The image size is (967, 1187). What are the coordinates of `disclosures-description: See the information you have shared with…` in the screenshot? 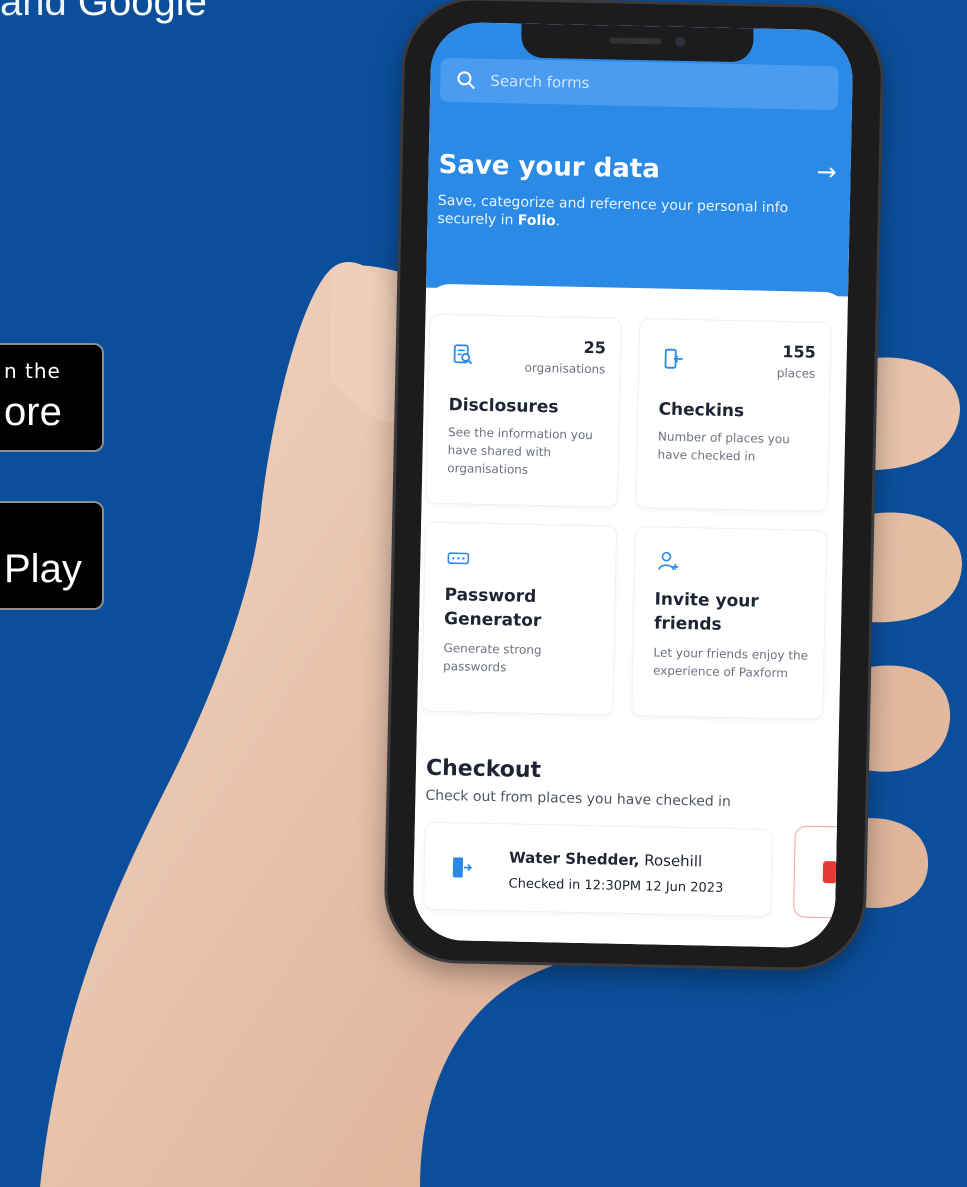 It's located at (520, 451).